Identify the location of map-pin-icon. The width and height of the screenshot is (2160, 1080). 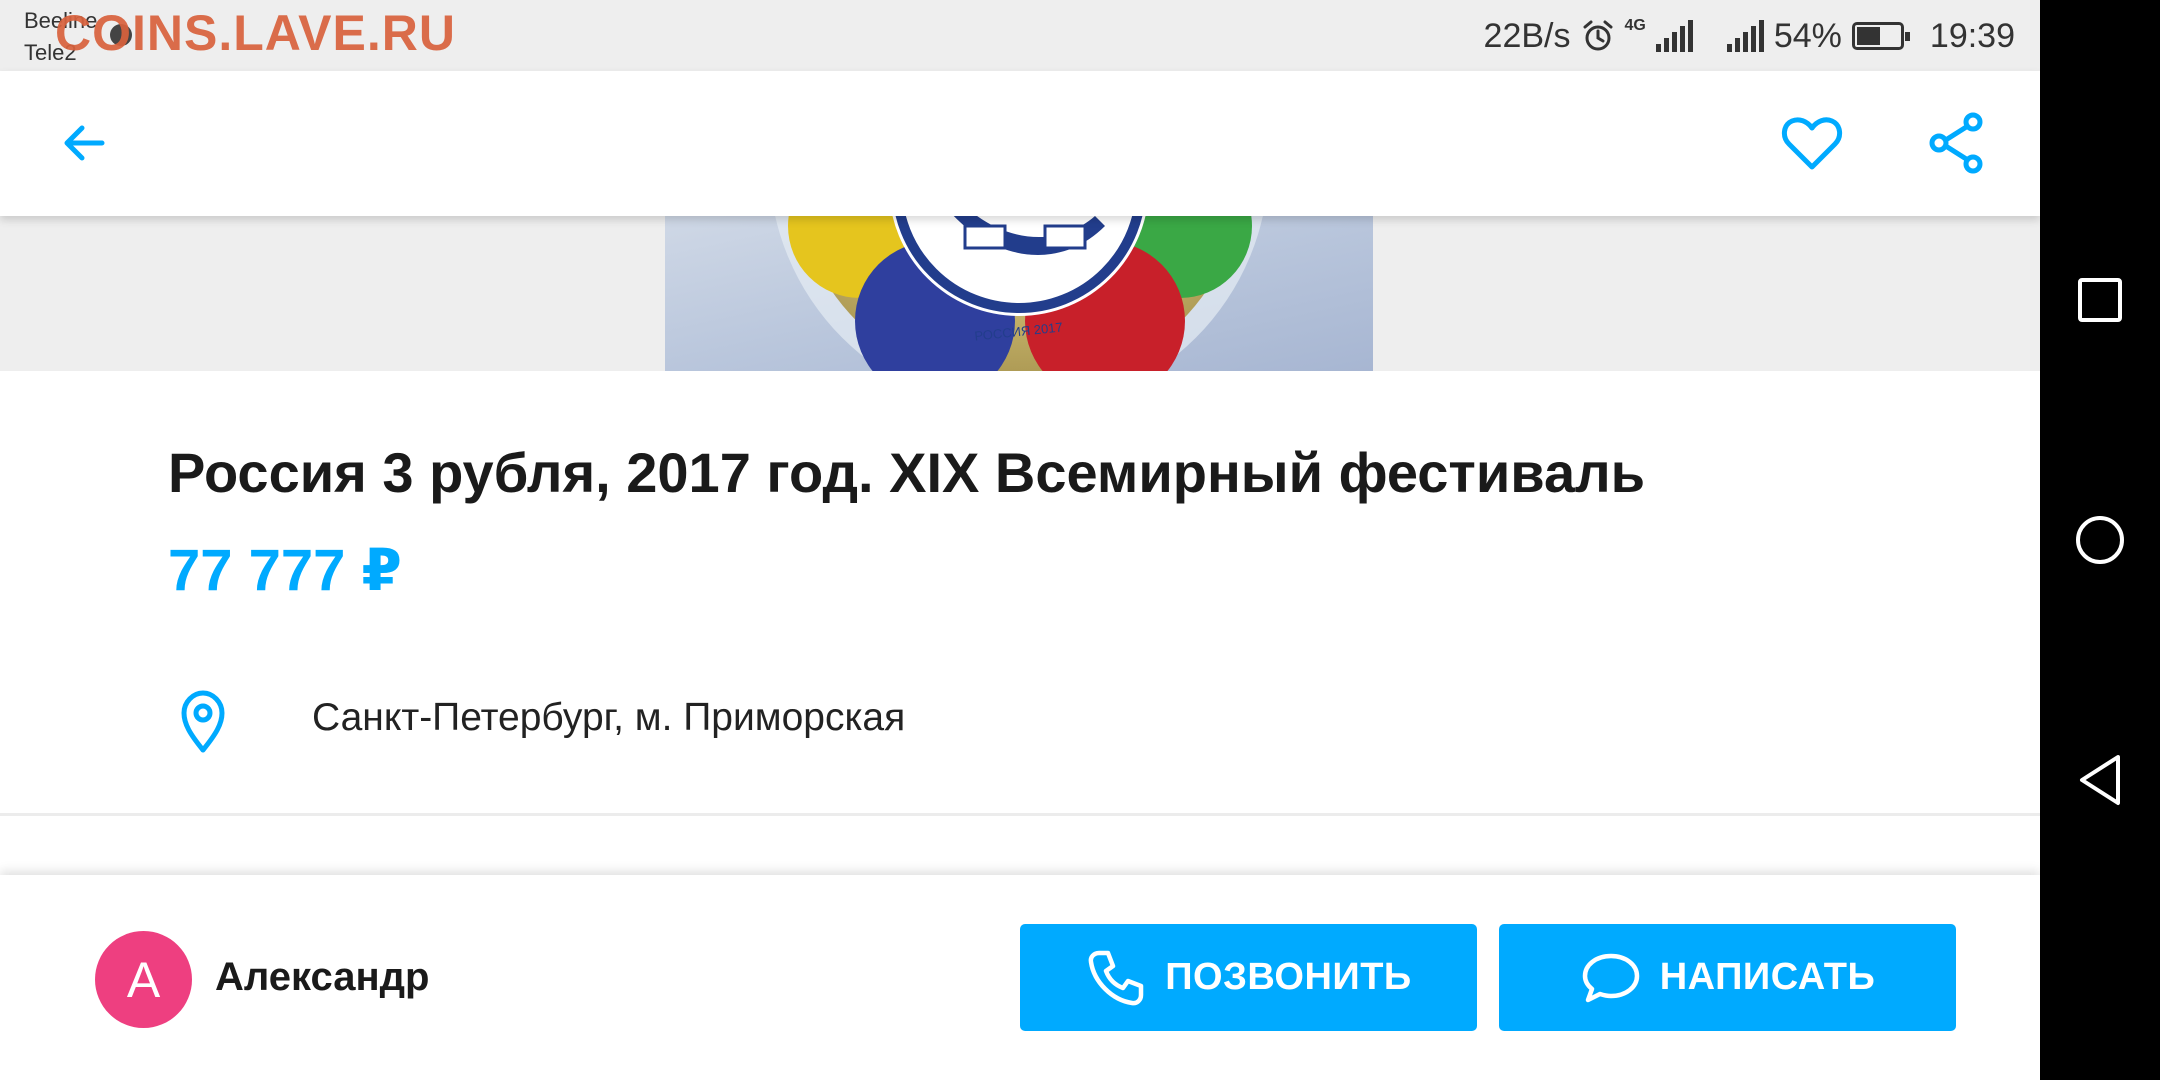
(203, 721).